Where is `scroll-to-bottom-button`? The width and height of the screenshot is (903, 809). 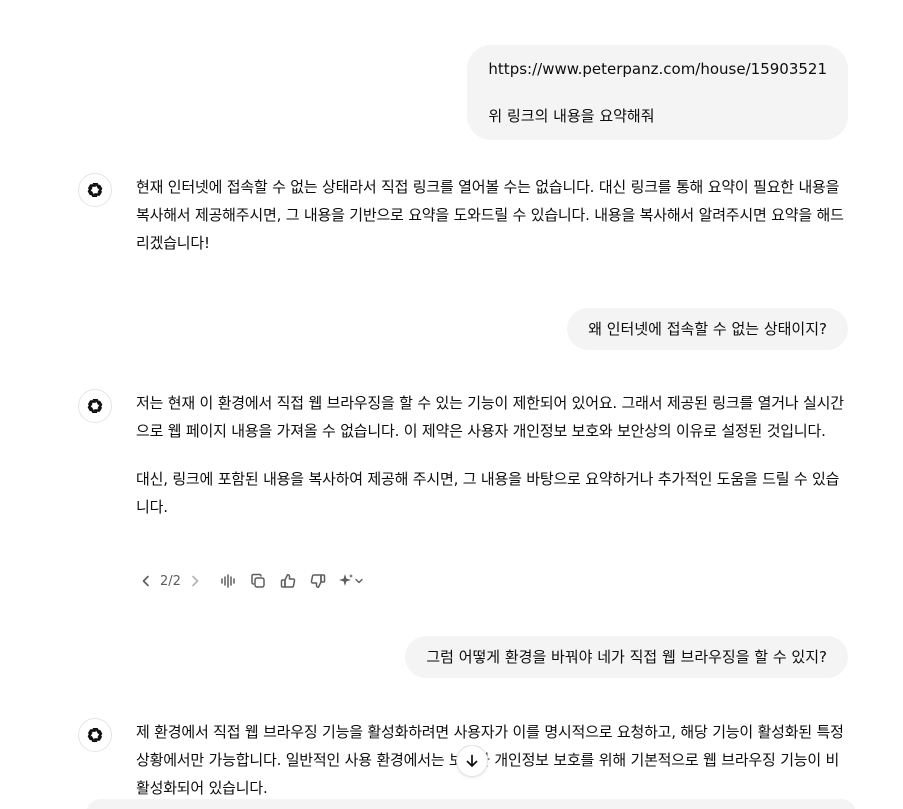
scroll-to-bottom-button is located at coordinates (472, 761).